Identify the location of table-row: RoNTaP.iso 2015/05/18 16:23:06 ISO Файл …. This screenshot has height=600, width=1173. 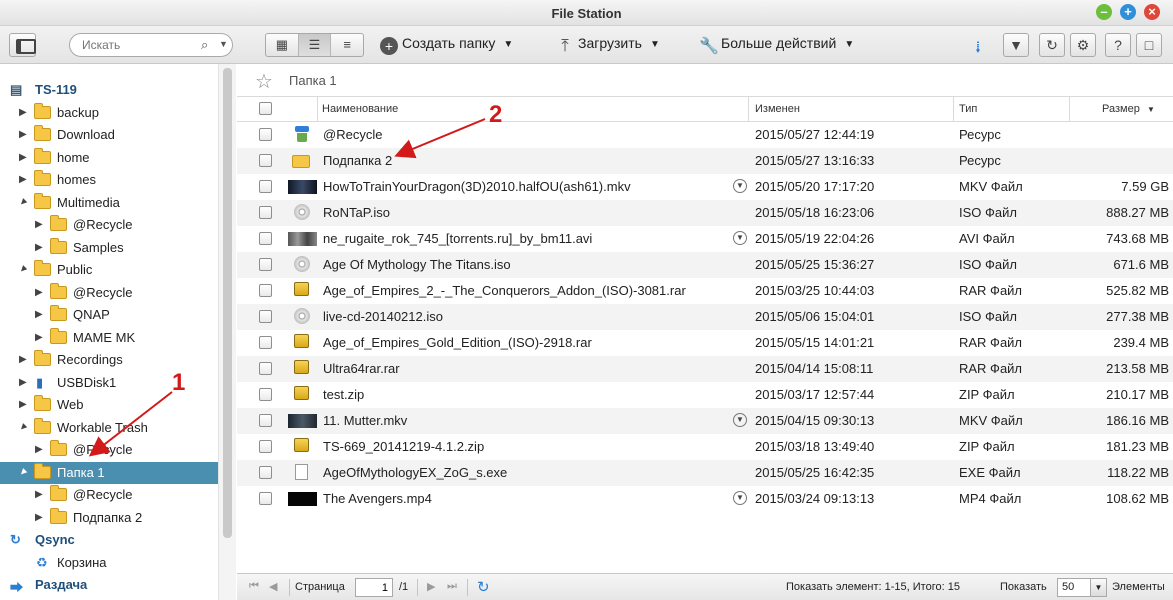
(705, 213).